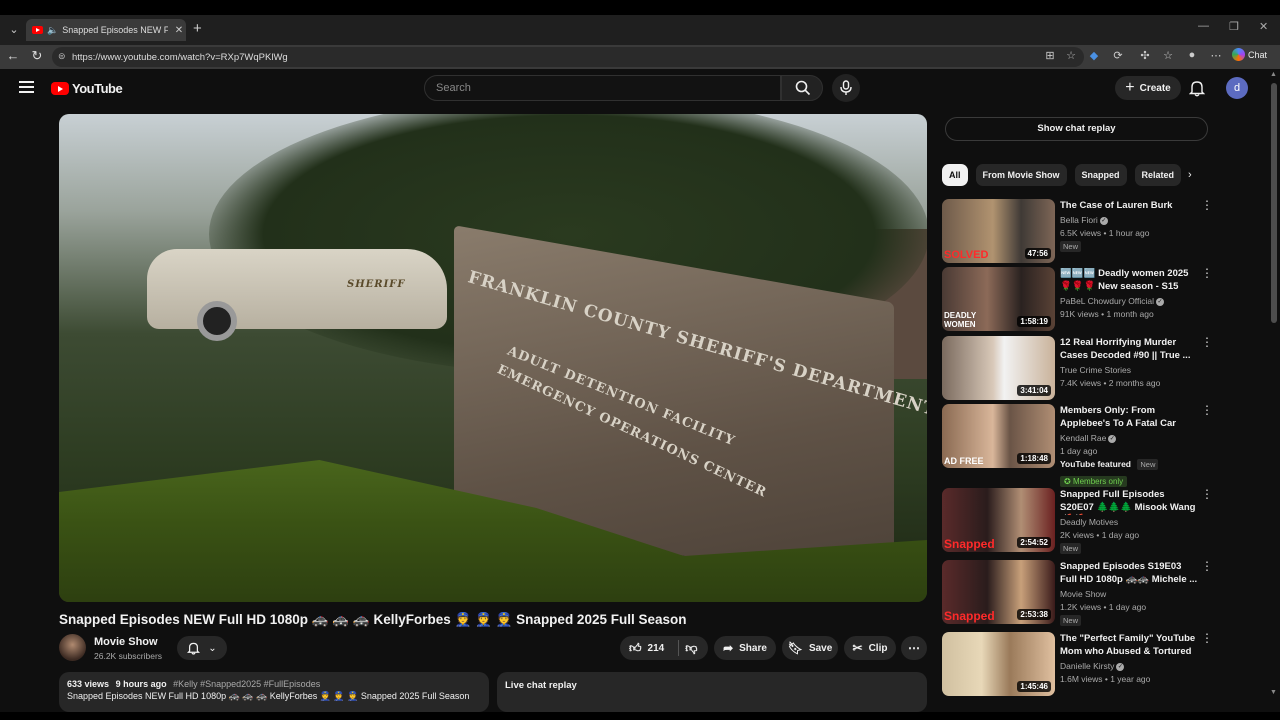 This screenshot has height=720, width=1280. What do you see at coordinates (1197, 90) in the screenshot?
I see `notifications-bell-icon` at bounding box center [1197, 90].